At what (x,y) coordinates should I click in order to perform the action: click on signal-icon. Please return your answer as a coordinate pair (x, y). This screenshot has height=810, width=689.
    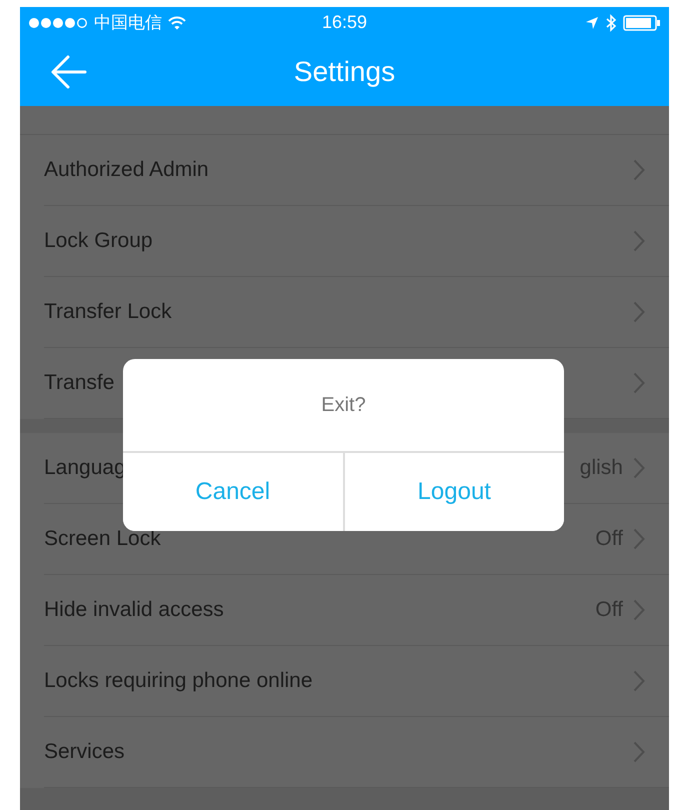
    Looking at the image, I should click on (58, 22).